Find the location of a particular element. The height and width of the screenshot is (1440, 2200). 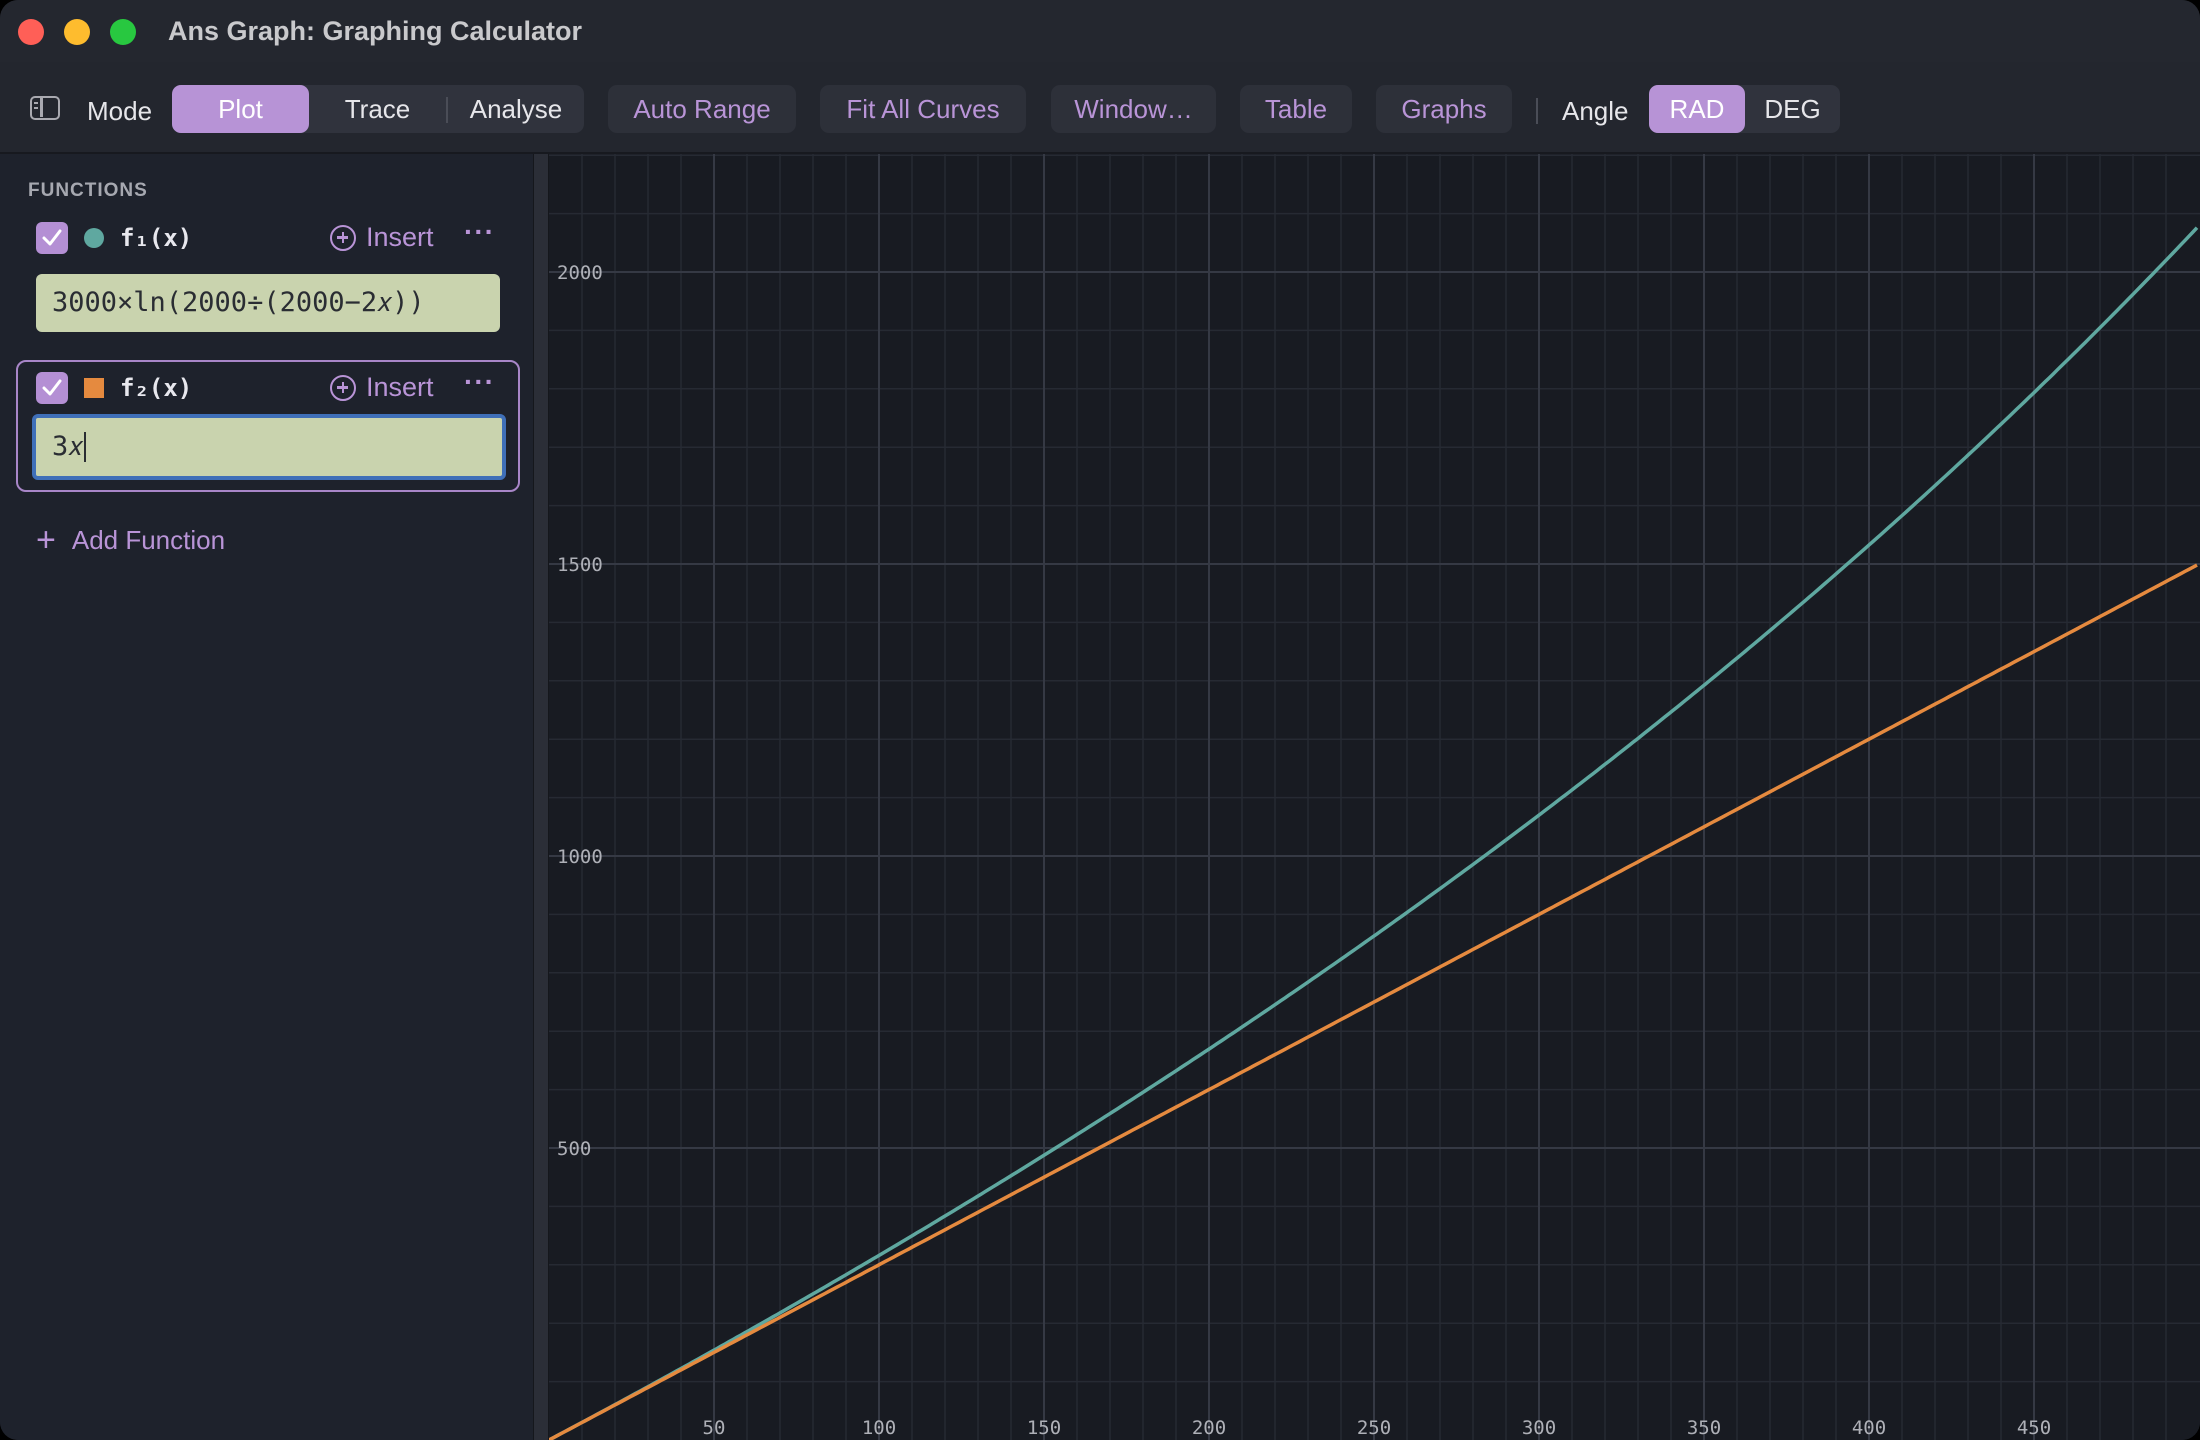

graphs-button: Graphs is located at coordinates (1444, 109).